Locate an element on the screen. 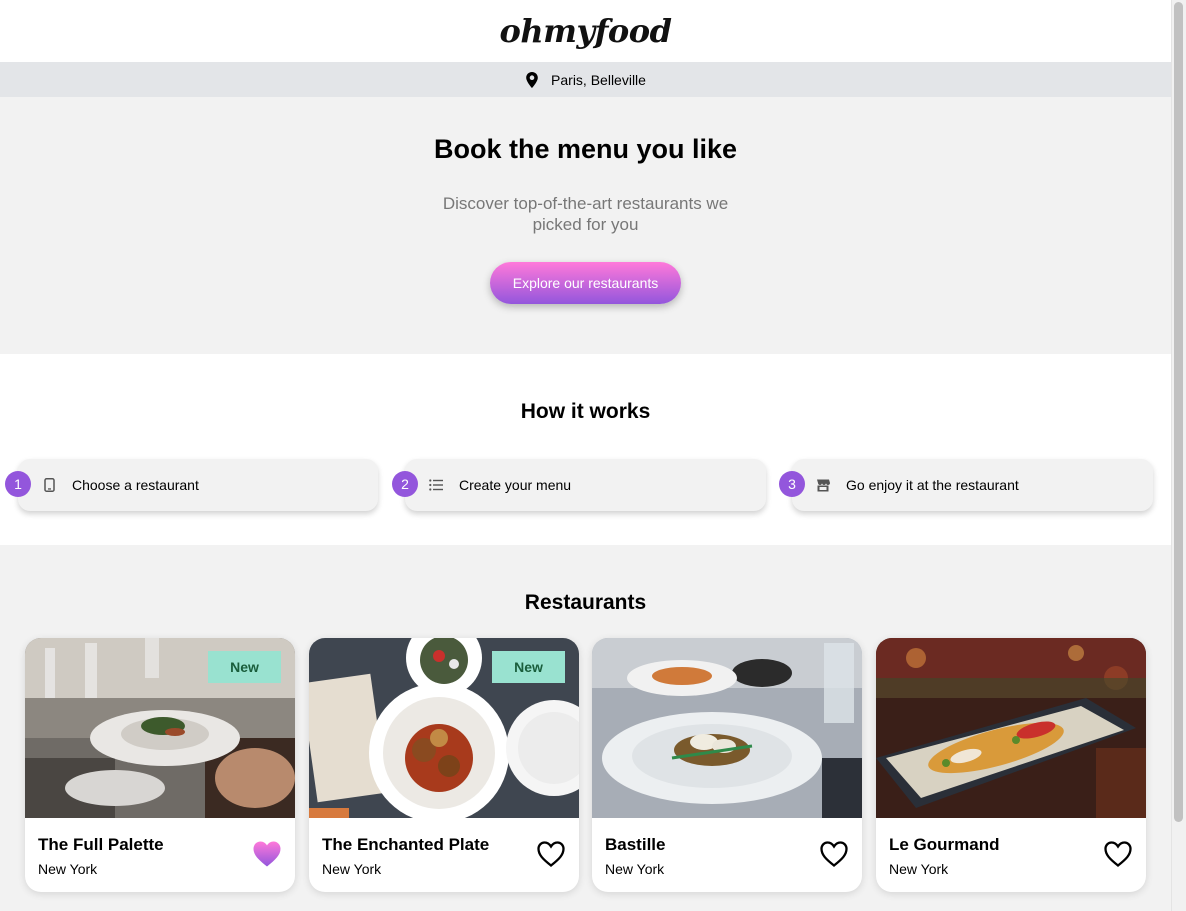 This screenshot has width=1186, height=911. step-number: 1 is located at coordinates (18, 484).